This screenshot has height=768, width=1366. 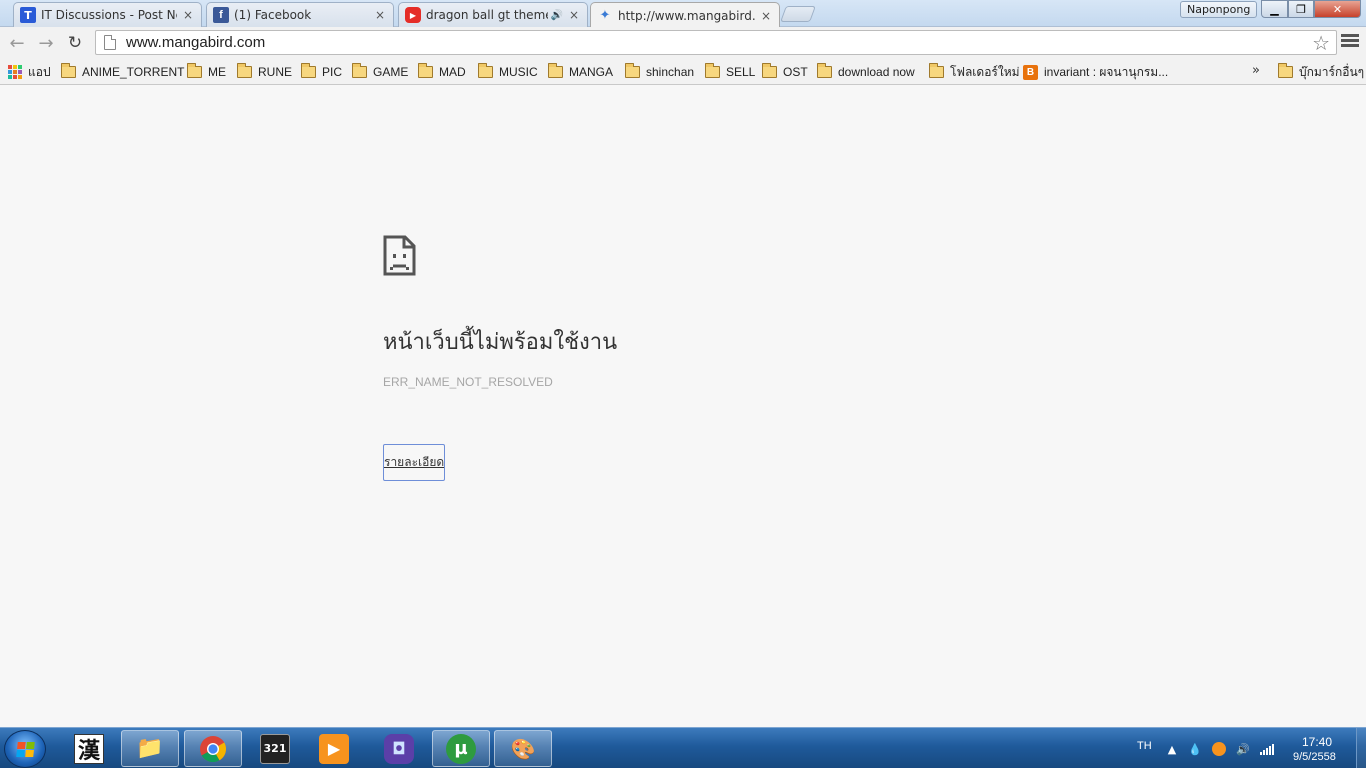 I want to click on bookmark-folder: GAME, so click(x=380, y=72).